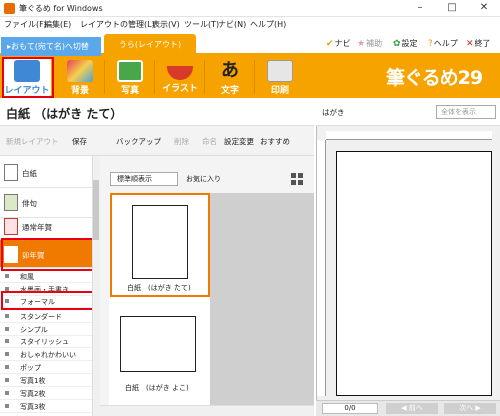 This screenshot has height=416, width=500. Describe the element at coordinates (46, 393) in the screenshot. I see `subcategory-item: 写真2枚` at that location.